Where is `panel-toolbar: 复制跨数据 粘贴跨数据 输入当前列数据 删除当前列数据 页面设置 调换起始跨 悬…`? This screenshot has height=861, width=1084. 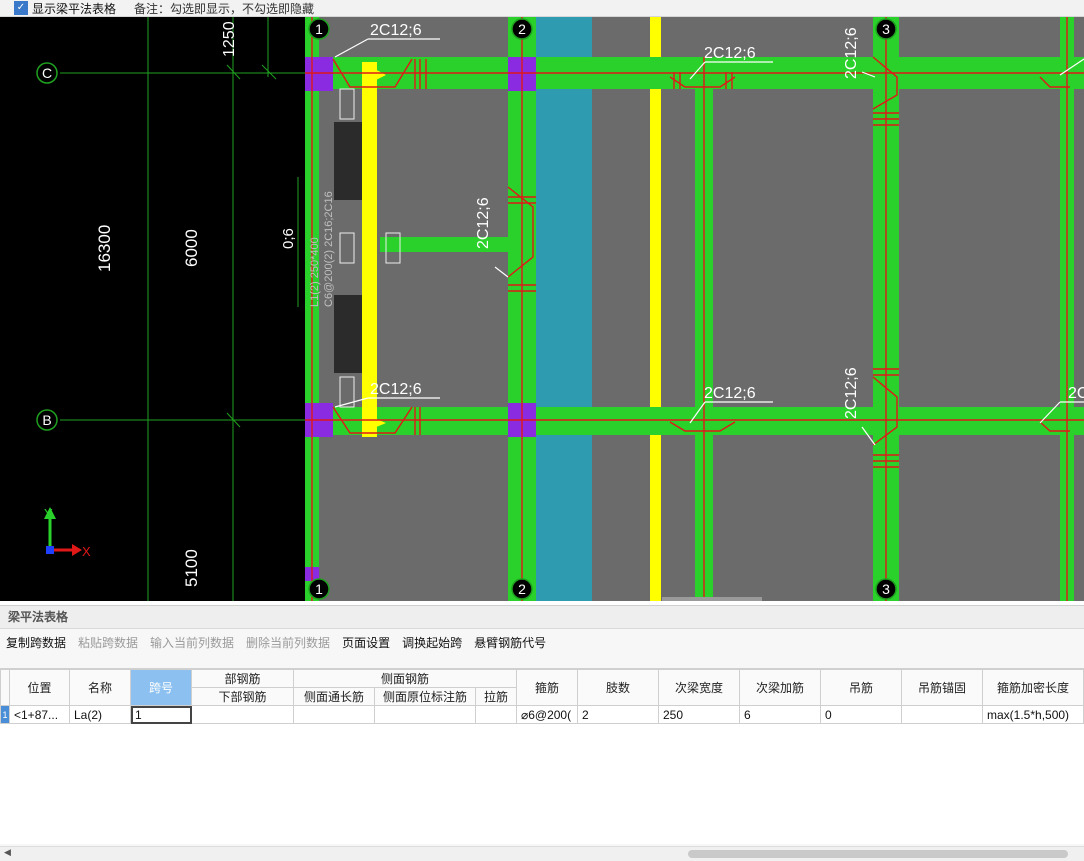
panel-toolbar: 复制跨数据 粘贴跨数据 输入当前列数据 删除当前列数据 页面设置 调换起始跨 悬… is located at coordinates (542, 642).